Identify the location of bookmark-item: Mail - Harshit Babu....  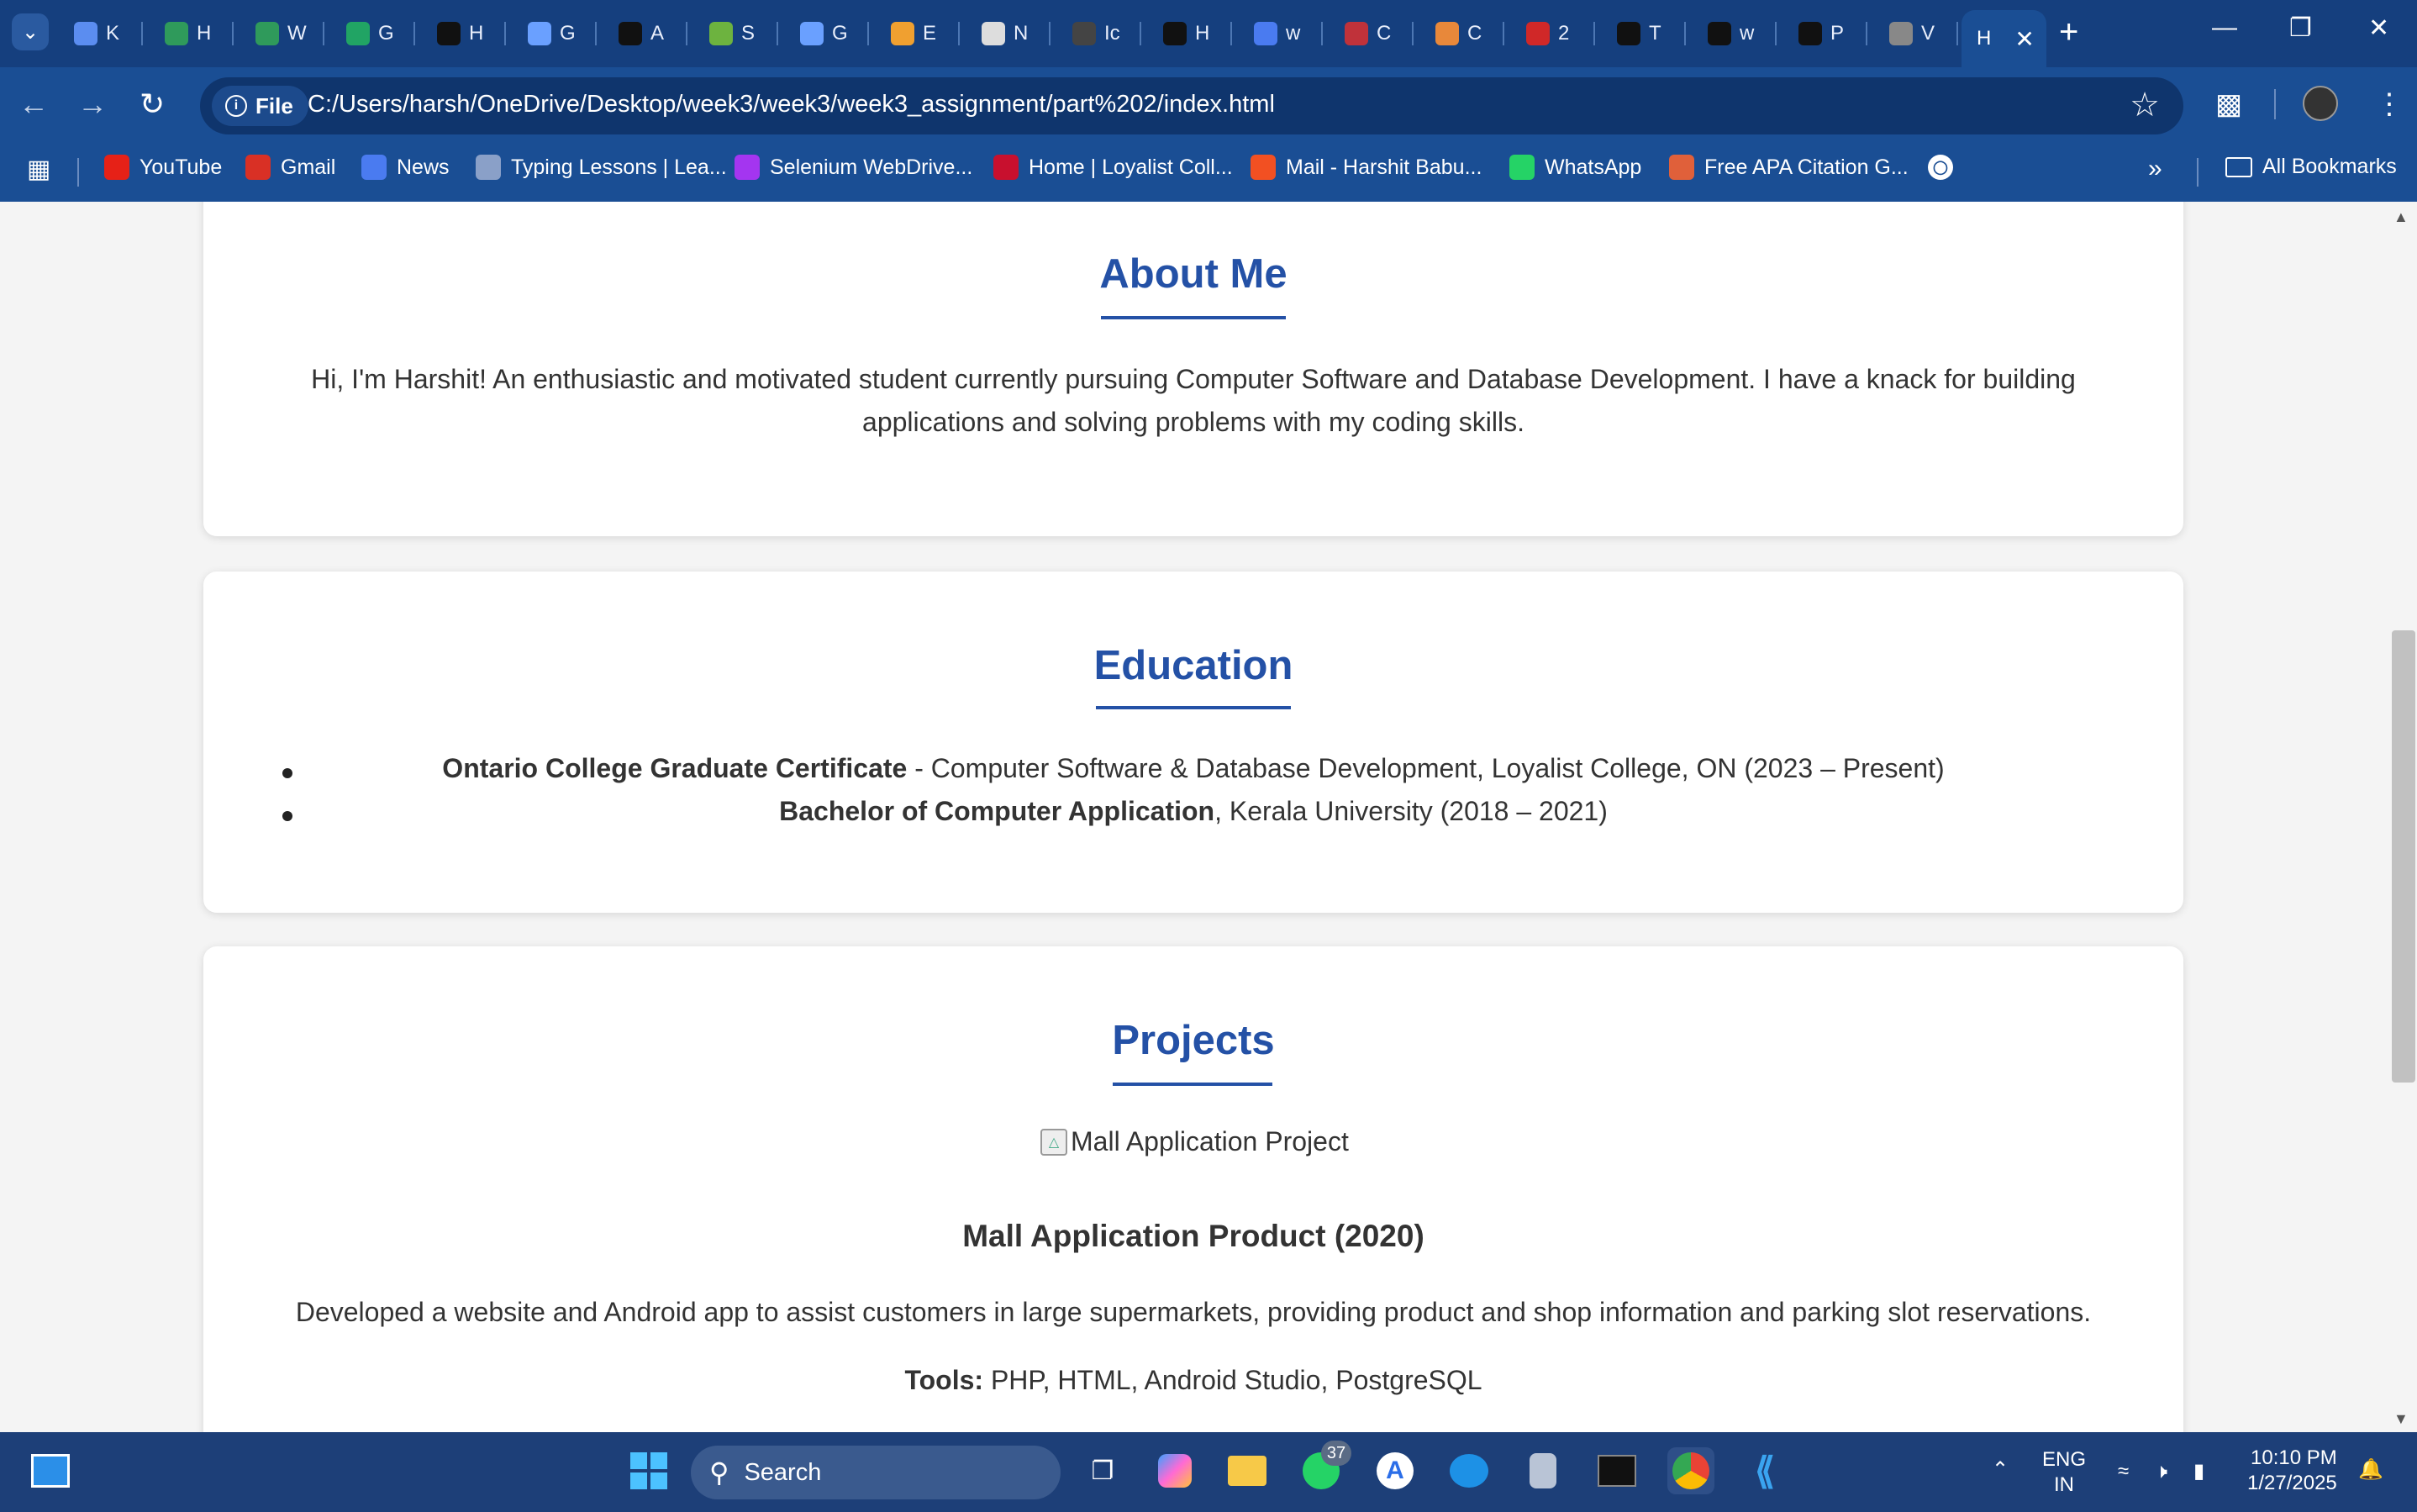
(1366, 167).